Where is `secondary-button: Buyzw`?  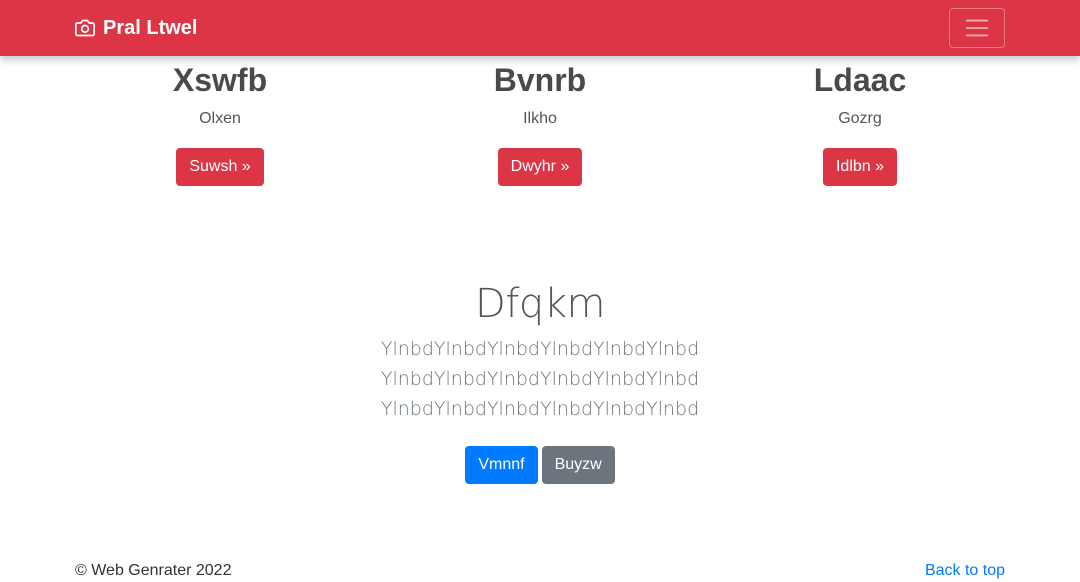
secondary-button: Buyzw is located at coordinates (578, 465).